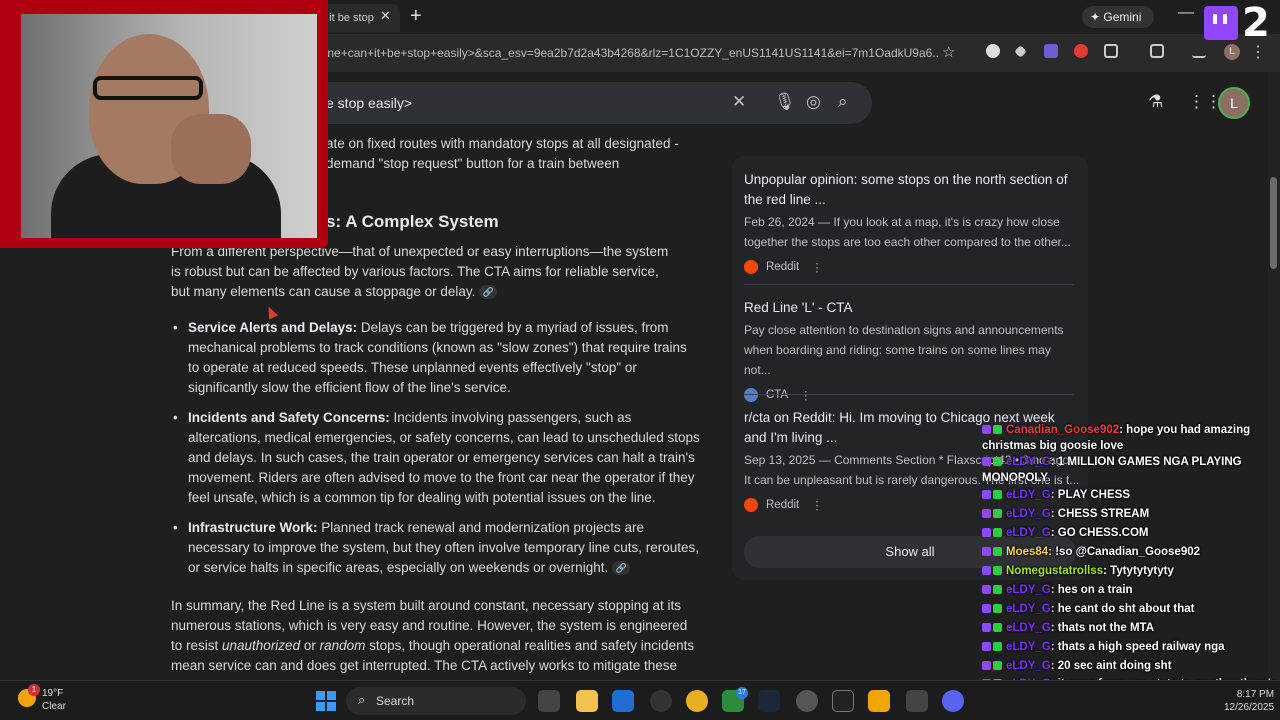  What do you see at coordinates (1249, 701) in the screenshot?
I see `system-clock: 8:17 PM 12/26/2025` at bounding box center [1249, 701].